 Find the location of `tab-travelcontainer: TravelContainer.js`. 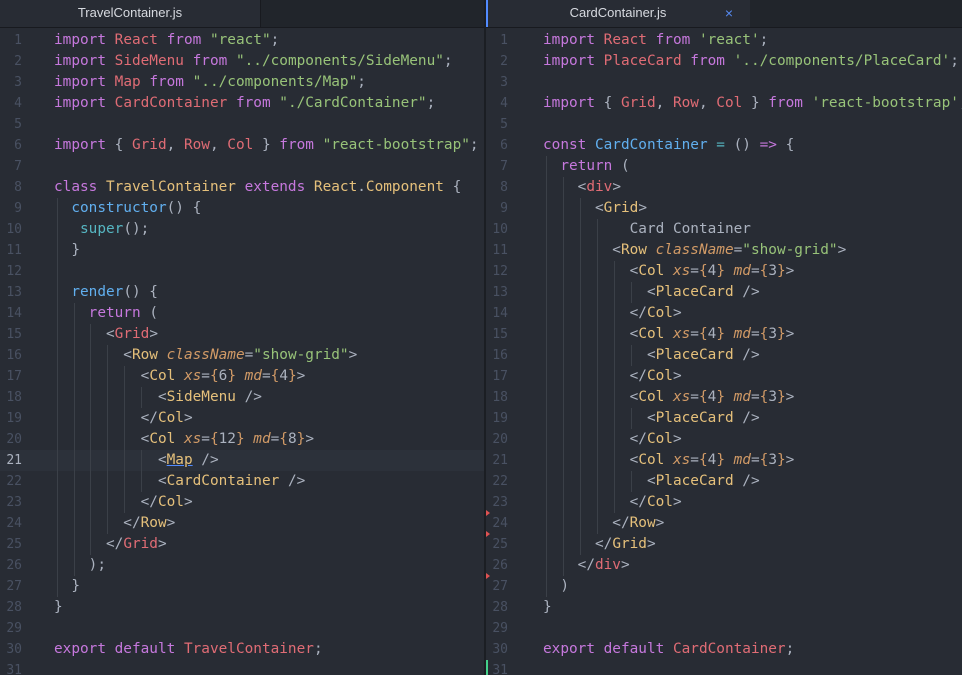

tab-travelcontainer: TravelContainer.js is located at coordinates (130, 13).